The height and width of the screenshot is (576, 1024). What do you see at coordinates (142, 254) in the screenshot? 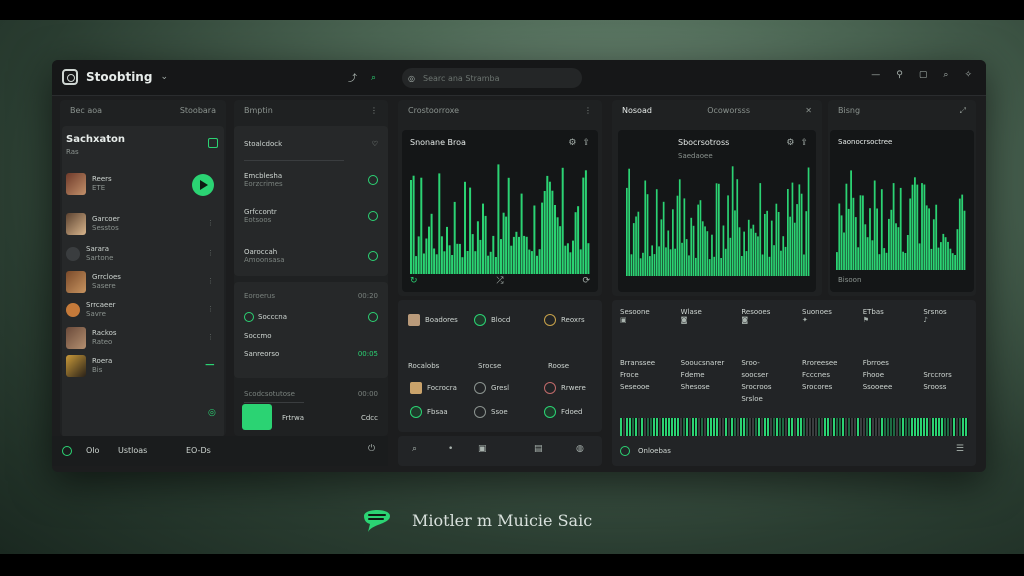
I see `list-item: Sarara Sartone ⋮` at bounding box center [142, 254].